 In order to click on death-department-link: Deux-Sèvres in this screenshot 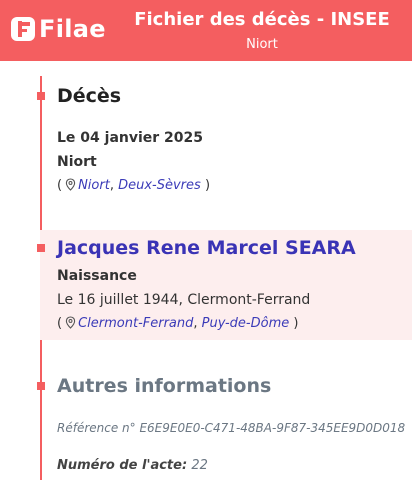, I will do `click(159, 185)`.